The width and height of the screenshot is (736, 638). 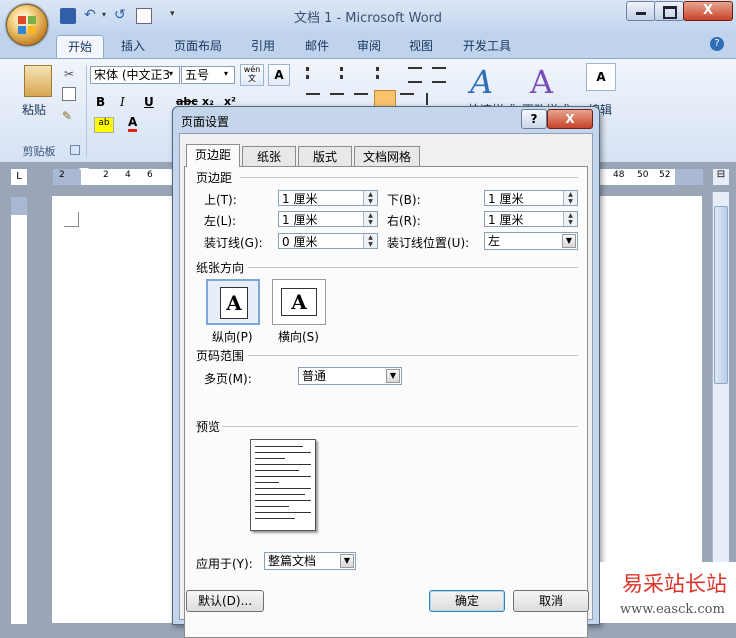 I want to click on landscape-button: A, so click(x=299, y=302).